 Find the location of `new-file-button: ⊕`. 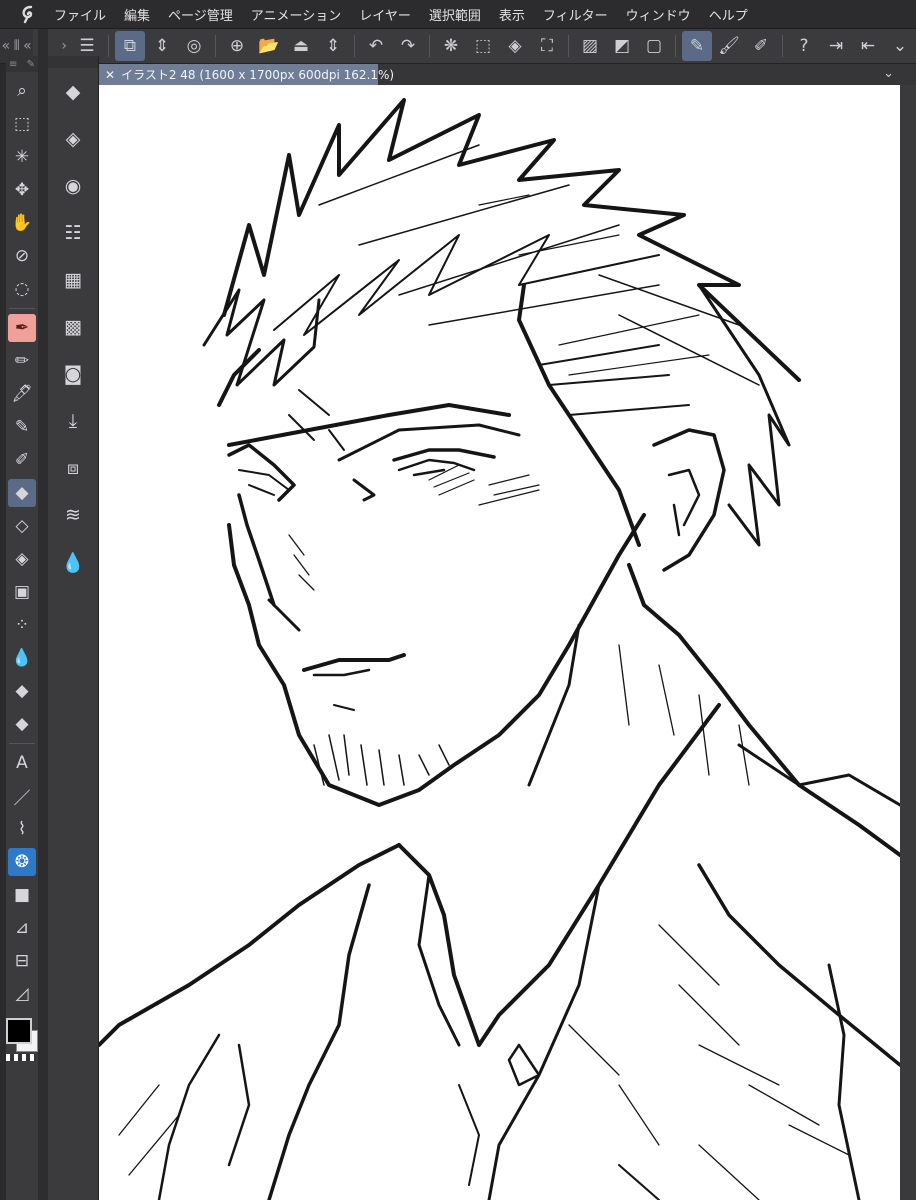

new-file-button: ⊕ is located at coordinates (237, 46).